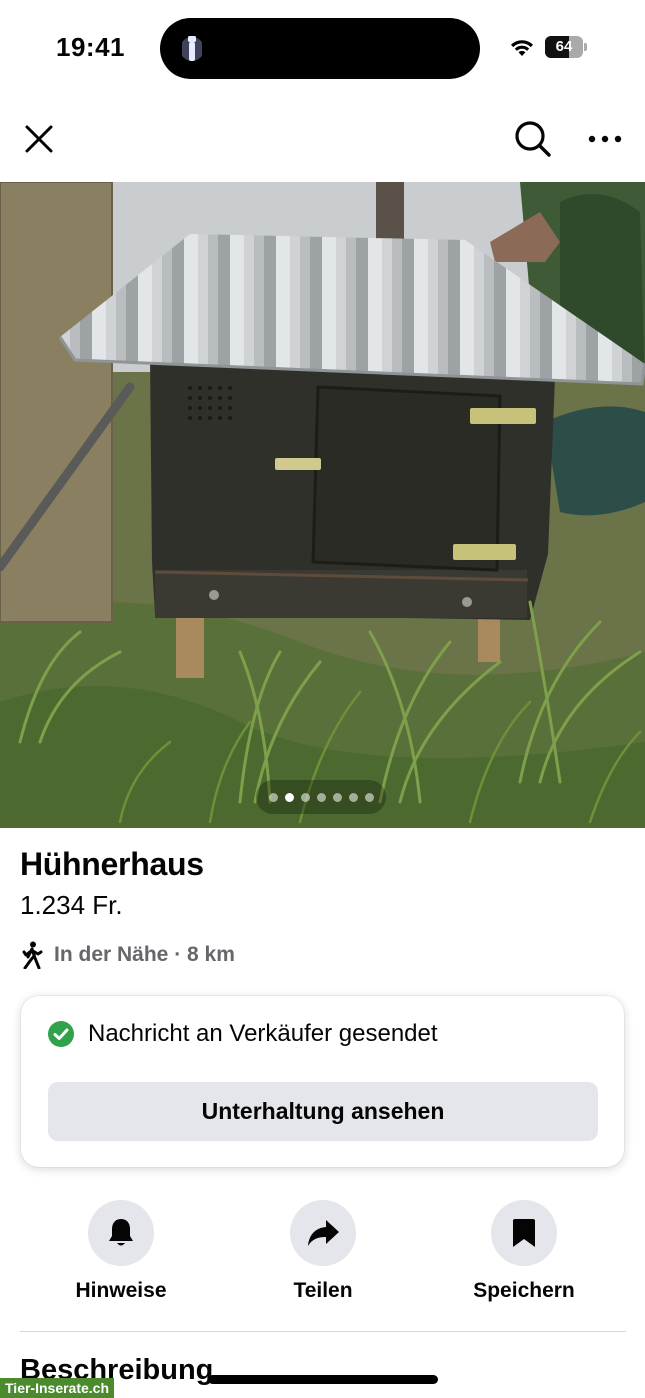  What do you see at coordinates (121, 1251) in the screenshot?
I see `notifications-button: Hinweise` at bounding box center [121, 1251].